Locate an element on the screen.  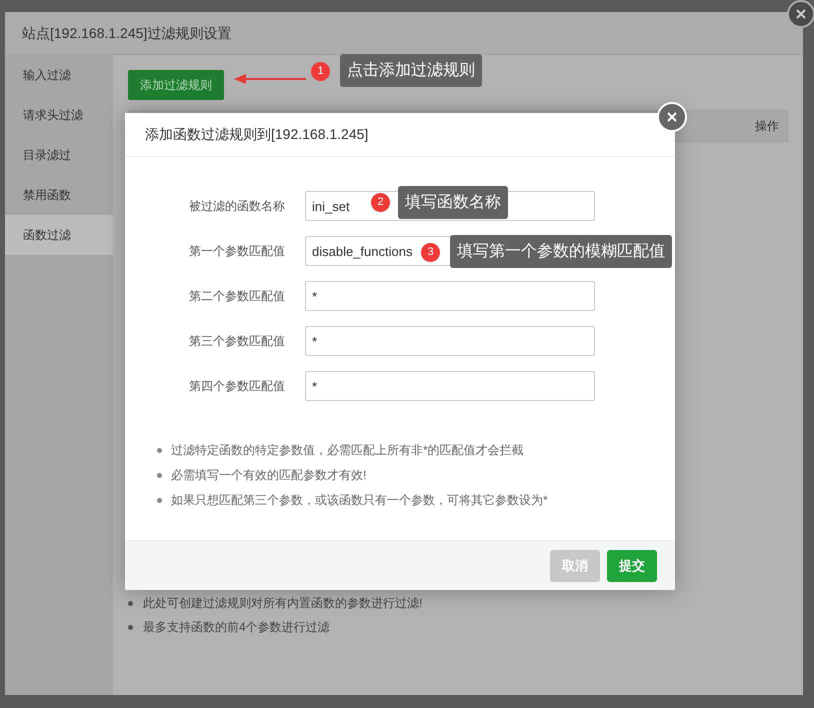
note-text: 此处可创建过滤规则对所有内置函数的参数进行过滤! is located at coordinates (282, 603).